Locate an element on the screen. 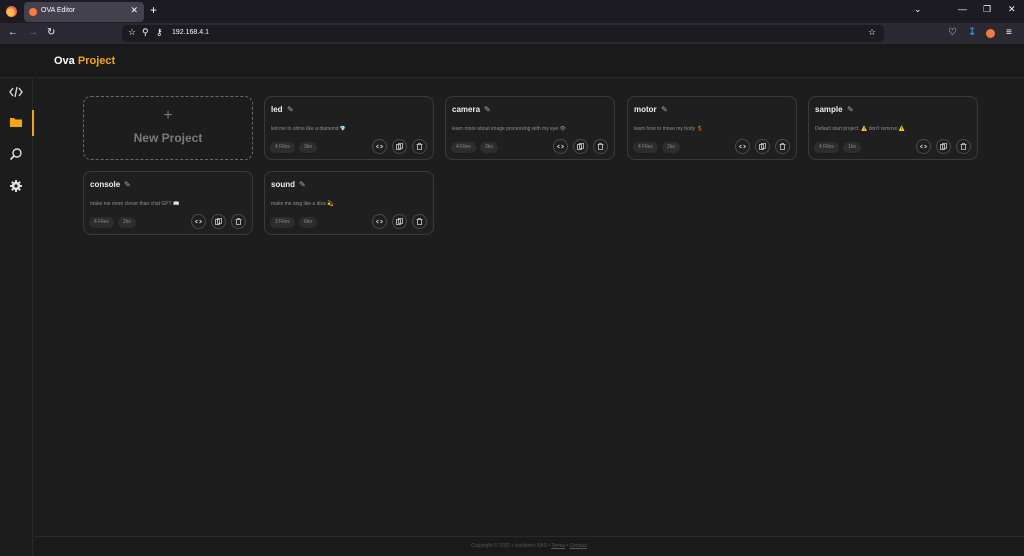 The image size is (1024, 556). sidebar-item-code is located at coordinates (16, 92).